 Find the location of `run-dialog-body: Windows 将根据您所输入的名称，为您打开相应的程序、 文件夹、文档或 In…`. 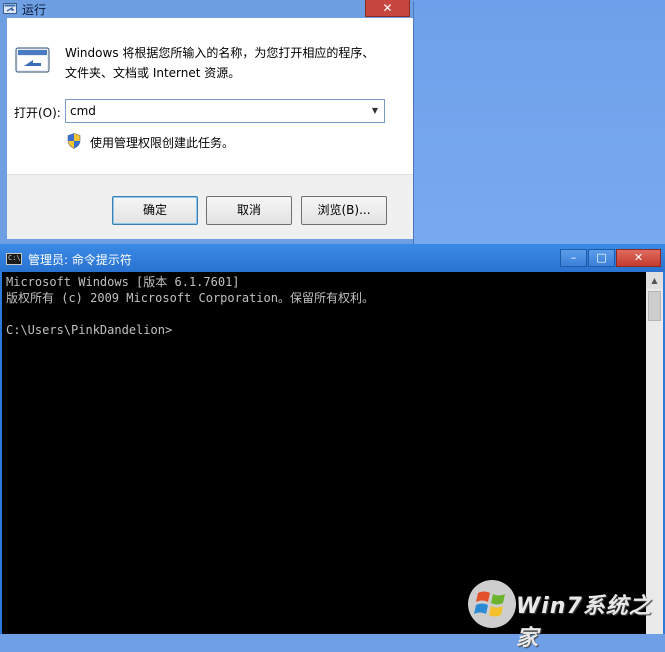

run-dialog-body: Windows 将根据您所输入的名称，为您打开相应的程序、 文件夹、文档或 In… is located at coordinates (210, 96).